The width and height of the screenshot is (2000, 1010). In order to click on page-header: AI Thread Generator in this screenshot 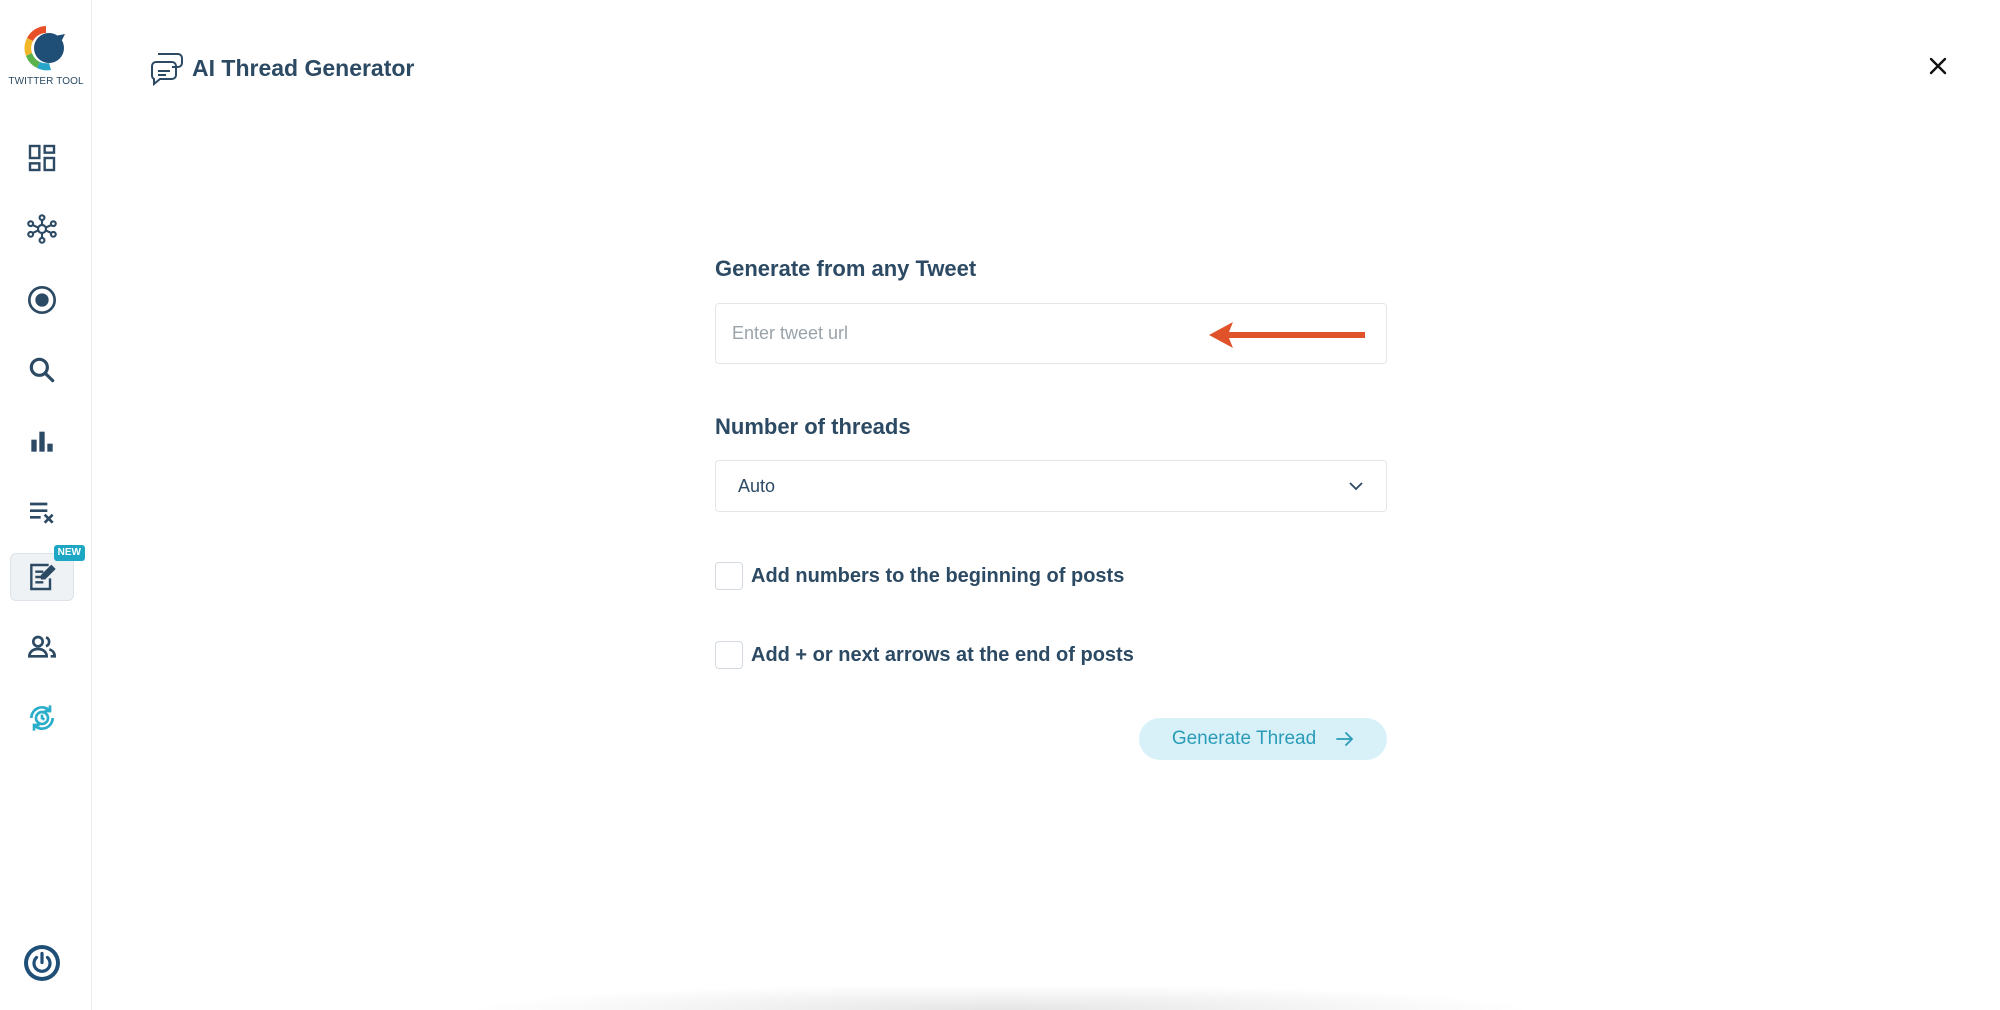, I will do `click(281, 68)`.